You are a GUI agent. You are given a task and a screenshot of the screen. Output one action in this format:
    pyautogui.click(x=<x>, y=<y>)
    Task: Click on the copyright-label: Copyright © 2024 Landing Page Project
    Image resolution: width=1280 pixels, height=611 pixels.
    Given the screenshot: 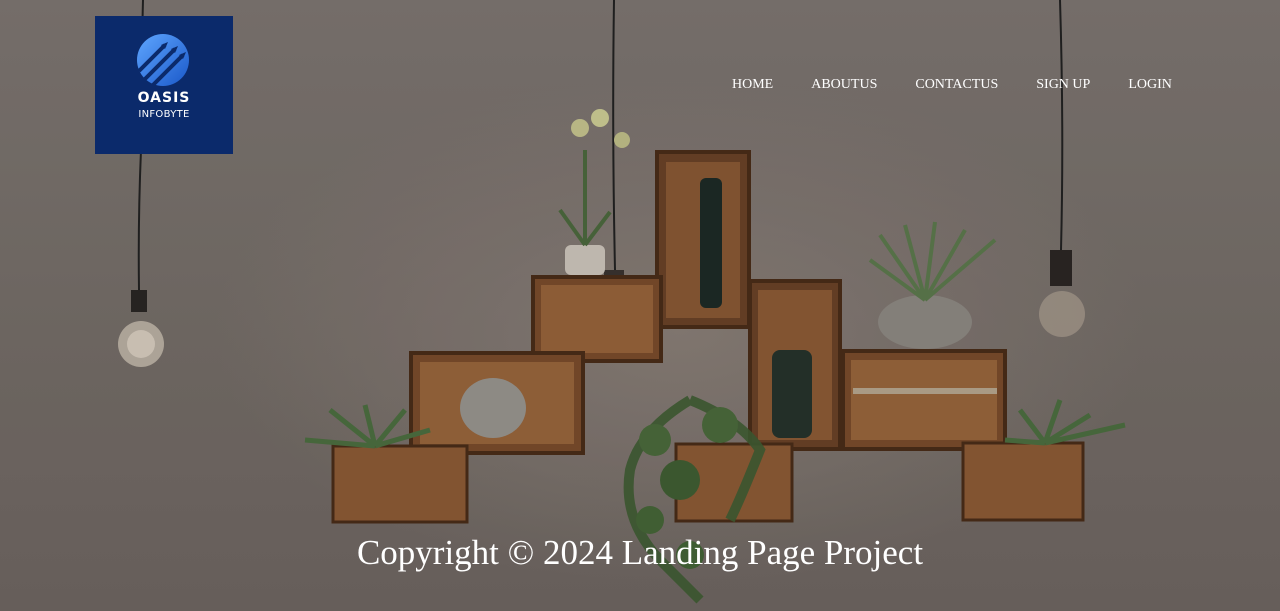 What is the action you would take?
    pyautogui.click(x=640, y=552)
    